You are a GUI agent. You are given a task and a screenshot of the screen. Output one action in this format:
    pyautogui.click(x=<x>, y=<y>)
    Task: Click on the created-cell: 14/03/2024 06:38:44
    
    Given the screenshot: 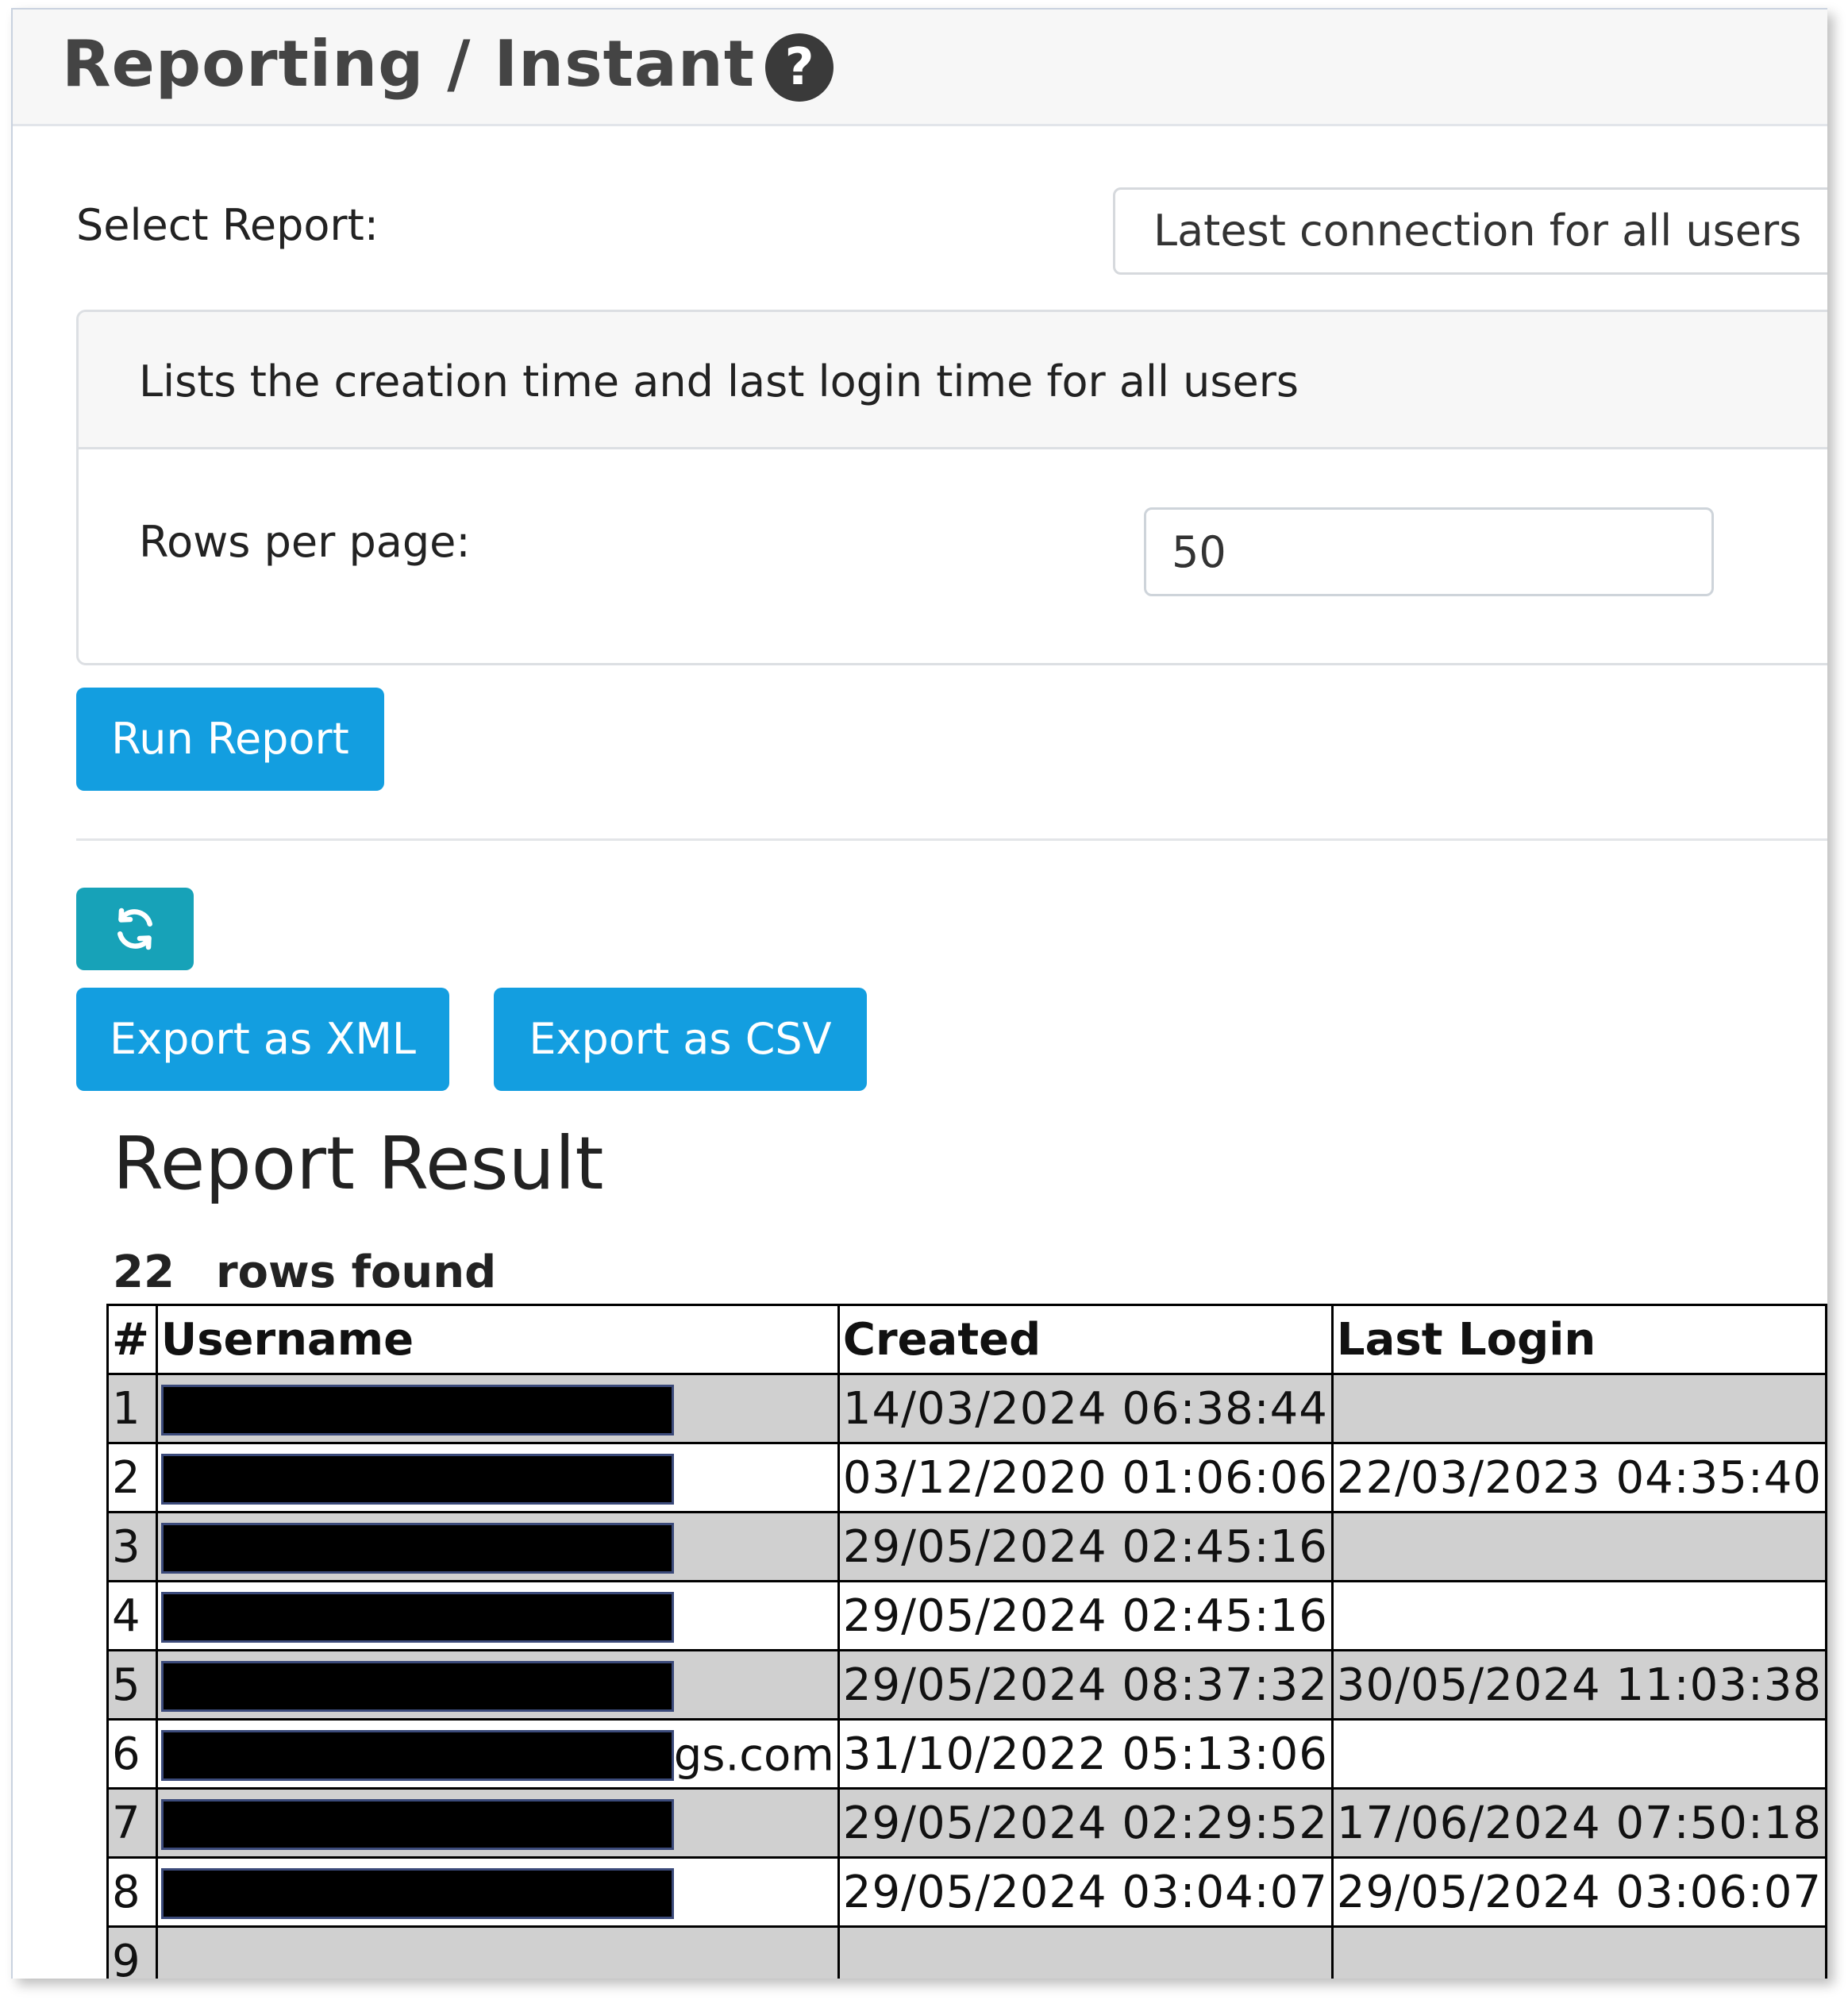 What is the action you would take?
    pyautogui.click(x=1085, y=1408)
    